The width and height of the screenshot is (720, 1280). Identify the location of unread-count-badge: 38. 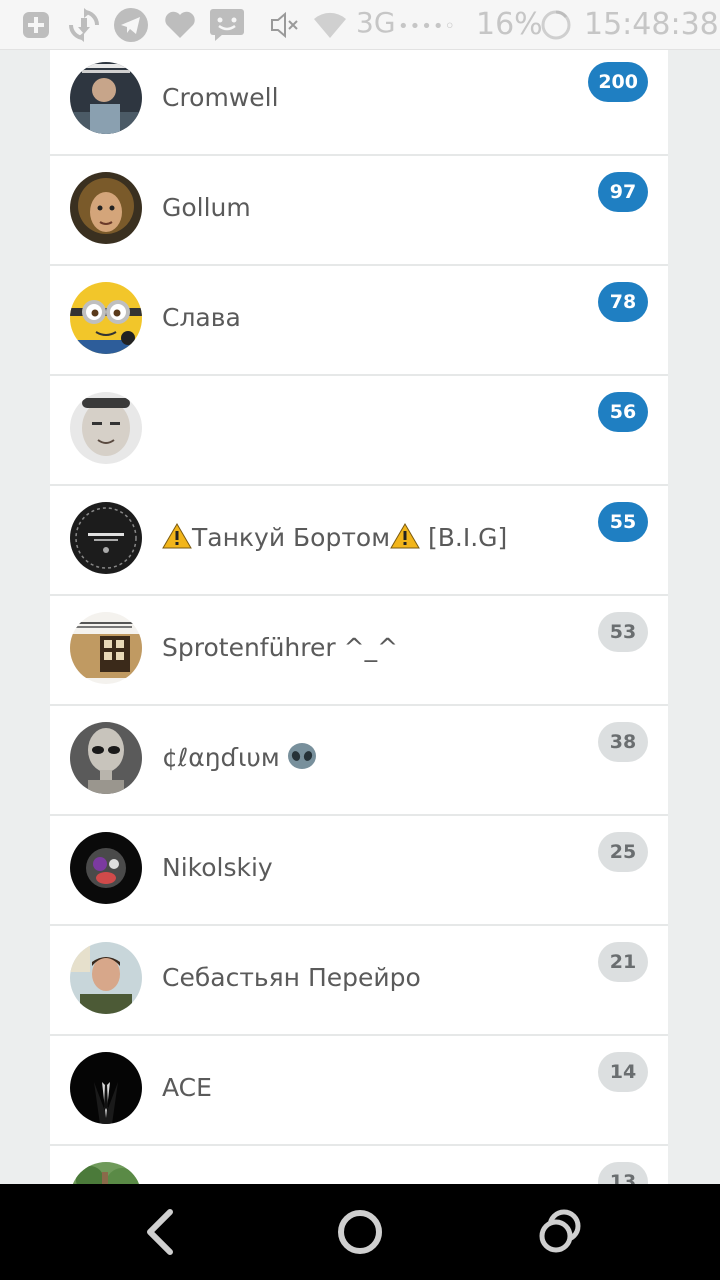
(623, 742).